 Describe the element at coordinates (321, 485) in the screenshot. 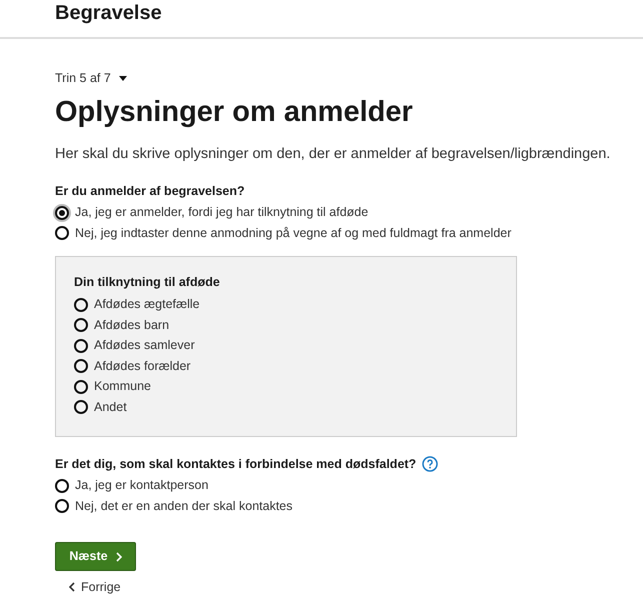

I see `radio-option: Ja, jeg er kontaktperson` at that location.